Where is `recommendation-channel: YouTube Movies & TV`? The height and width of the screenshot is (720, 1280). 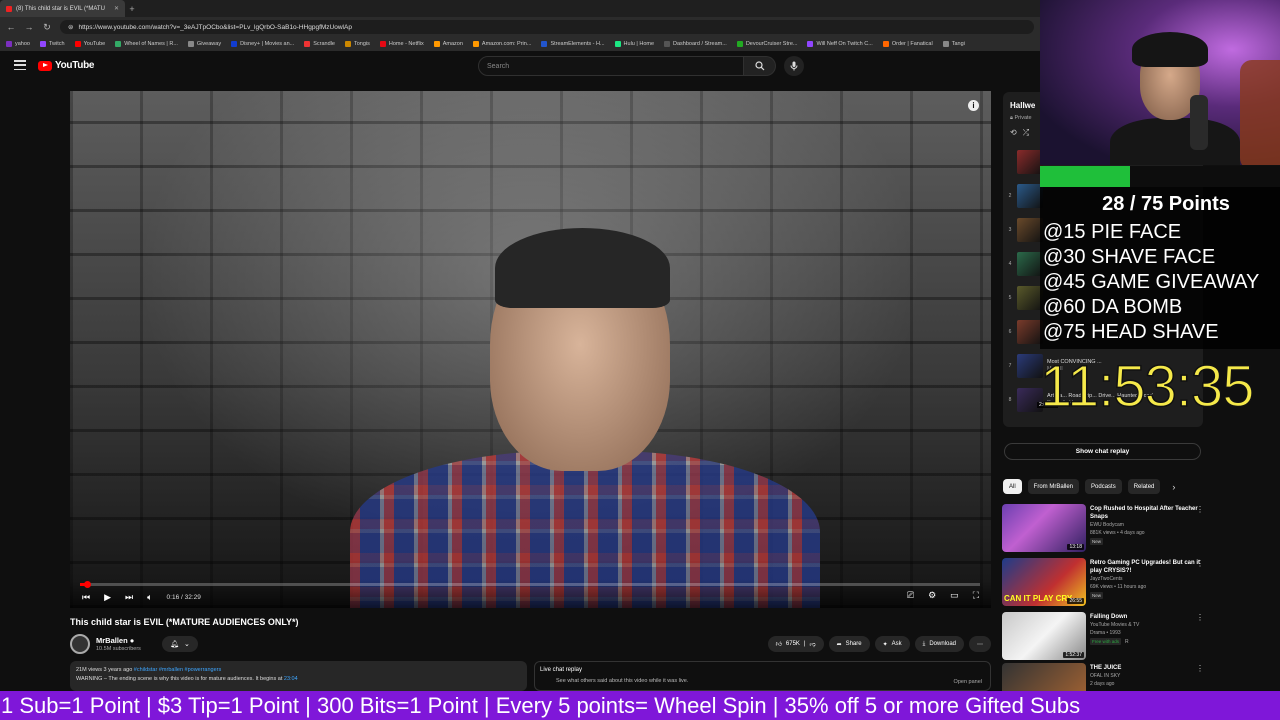
recommendation-channel: YouTube Movies & TV is located at coordinates (1150, 625).